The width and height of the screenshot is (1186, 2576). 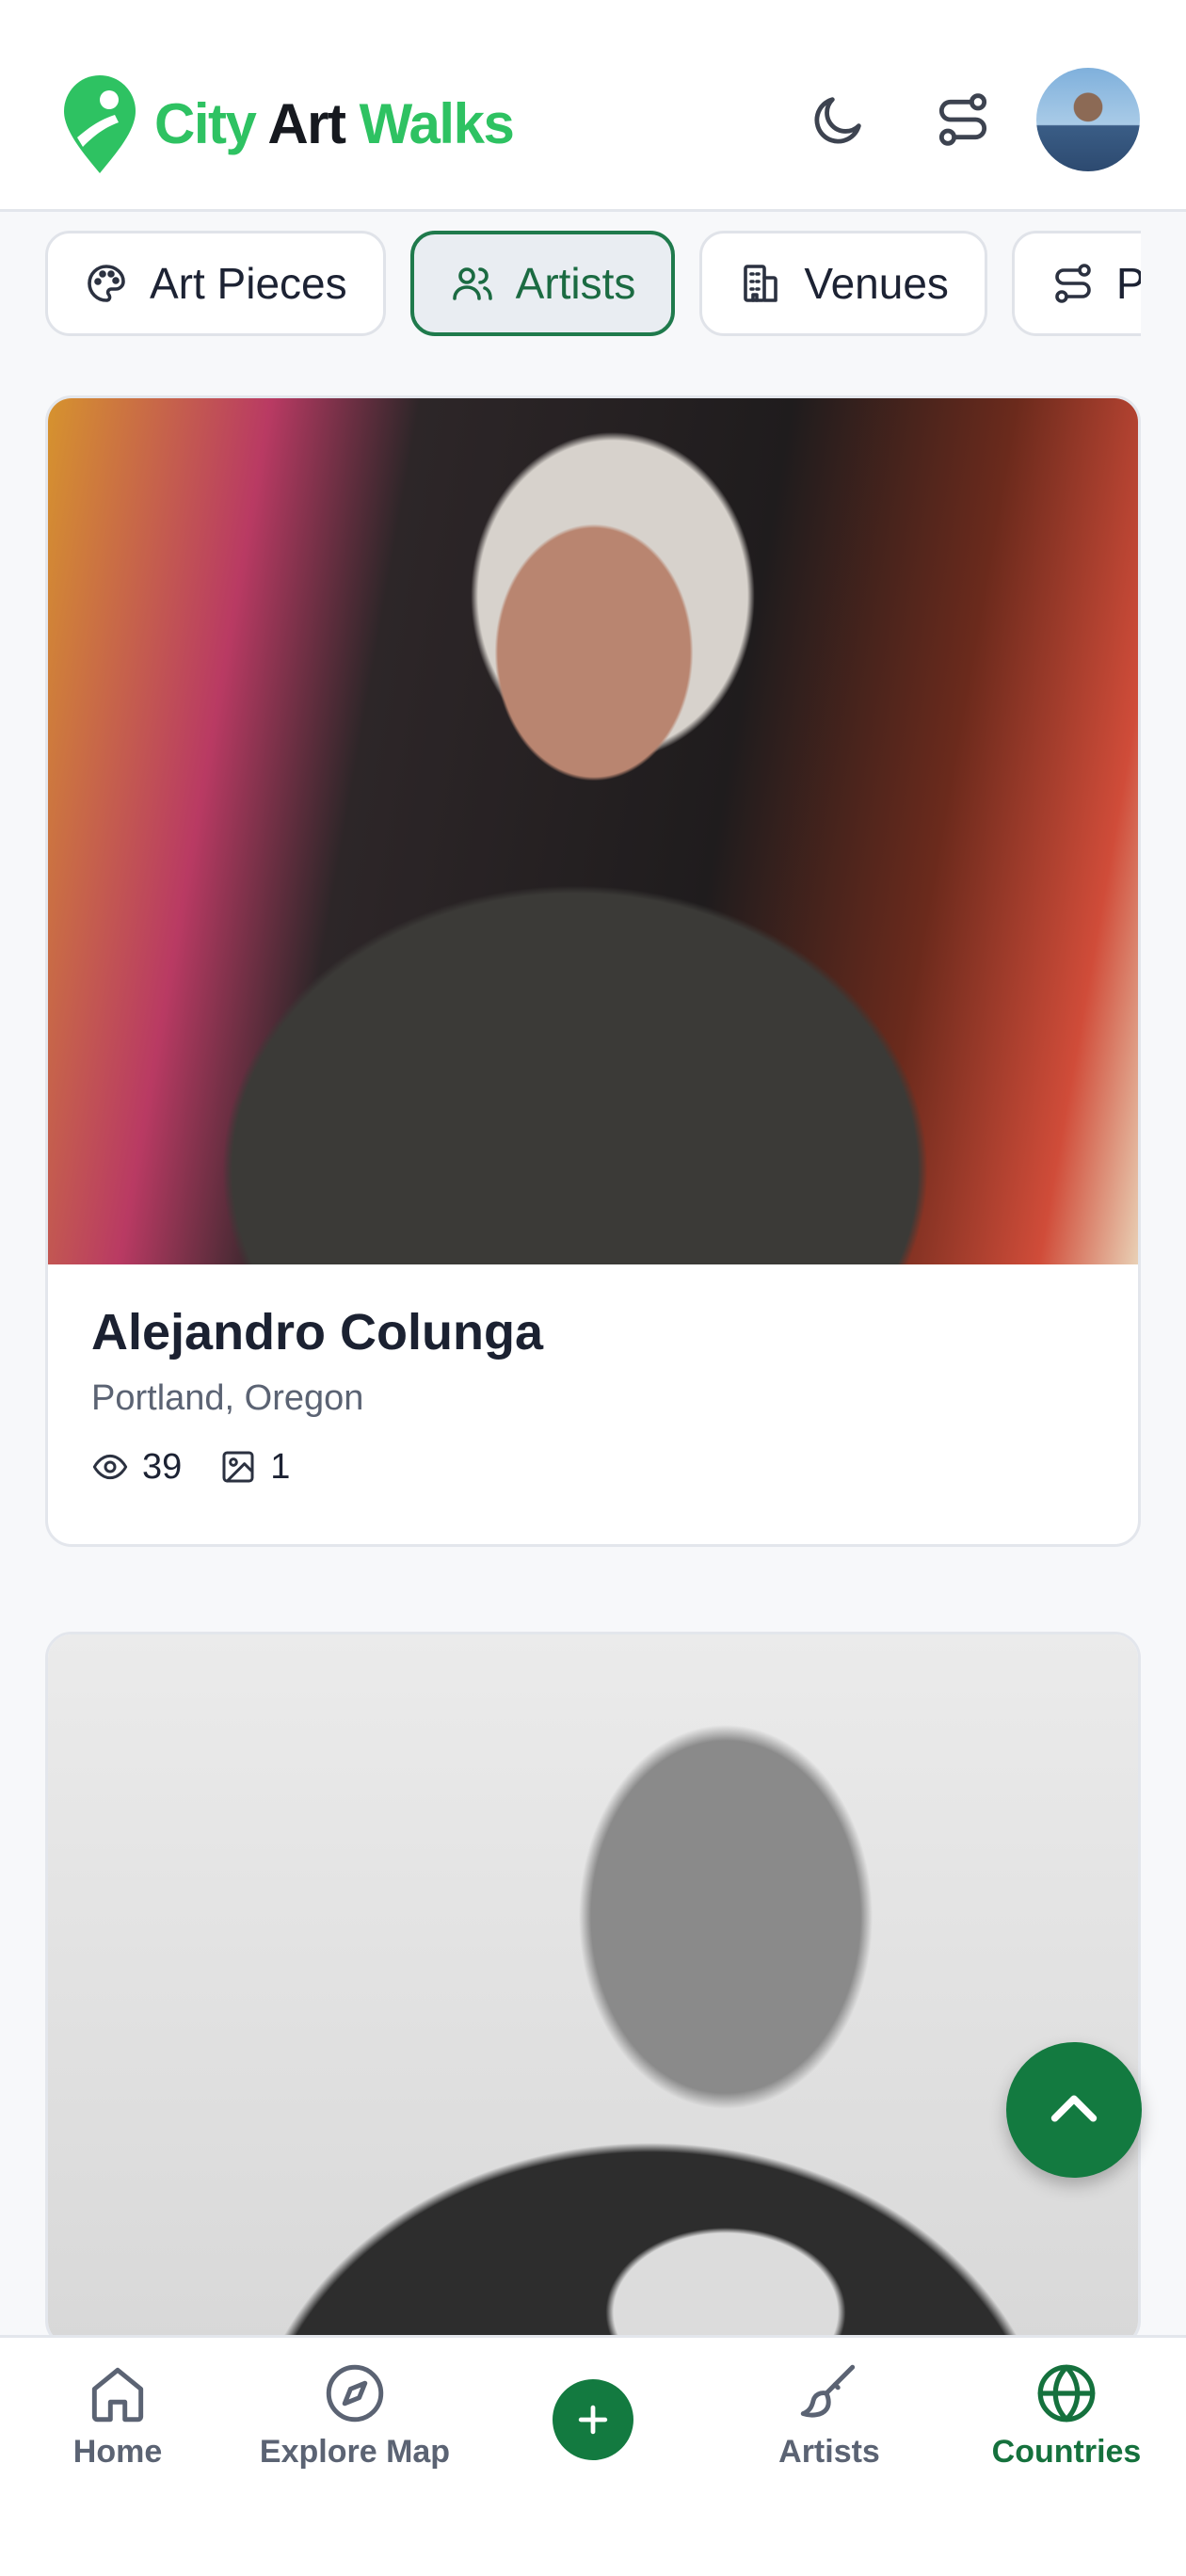 What do you see at coordinates (117, 2395) in the screenshot?
I see `home-icon` at bounding box center [117, 2395].